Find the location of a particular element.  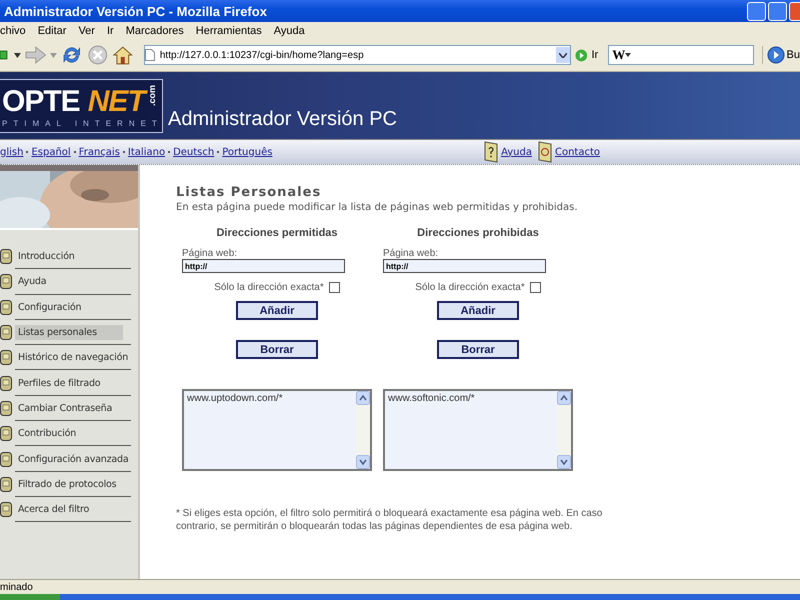

language-link: Deutsch is located at coordinates (193, 152).